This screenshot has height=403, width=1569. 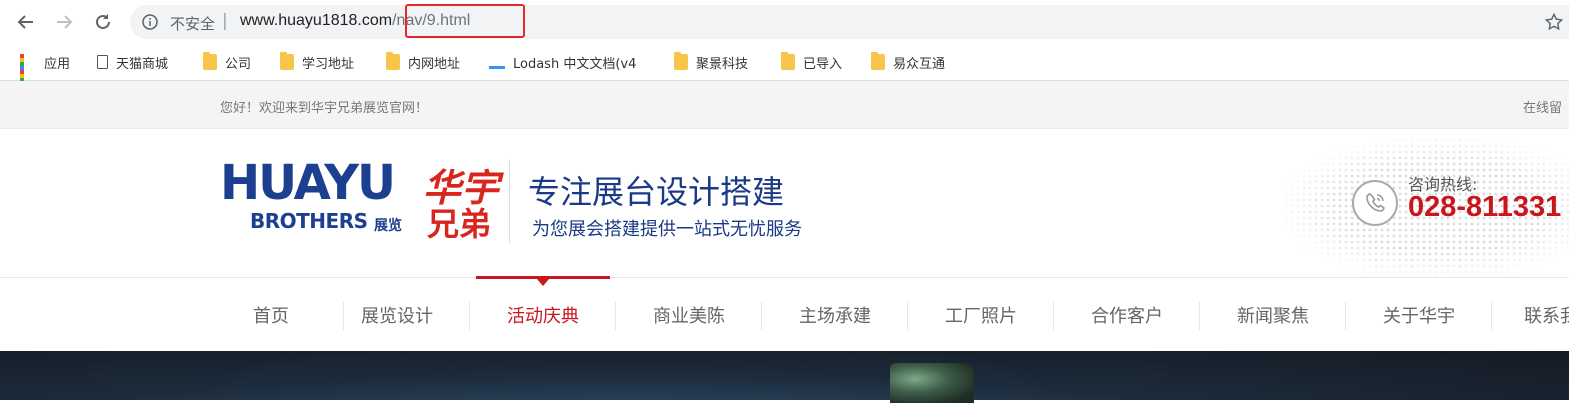 I want to click on nav-label: 商业美陈, so click(x=689, y=316).